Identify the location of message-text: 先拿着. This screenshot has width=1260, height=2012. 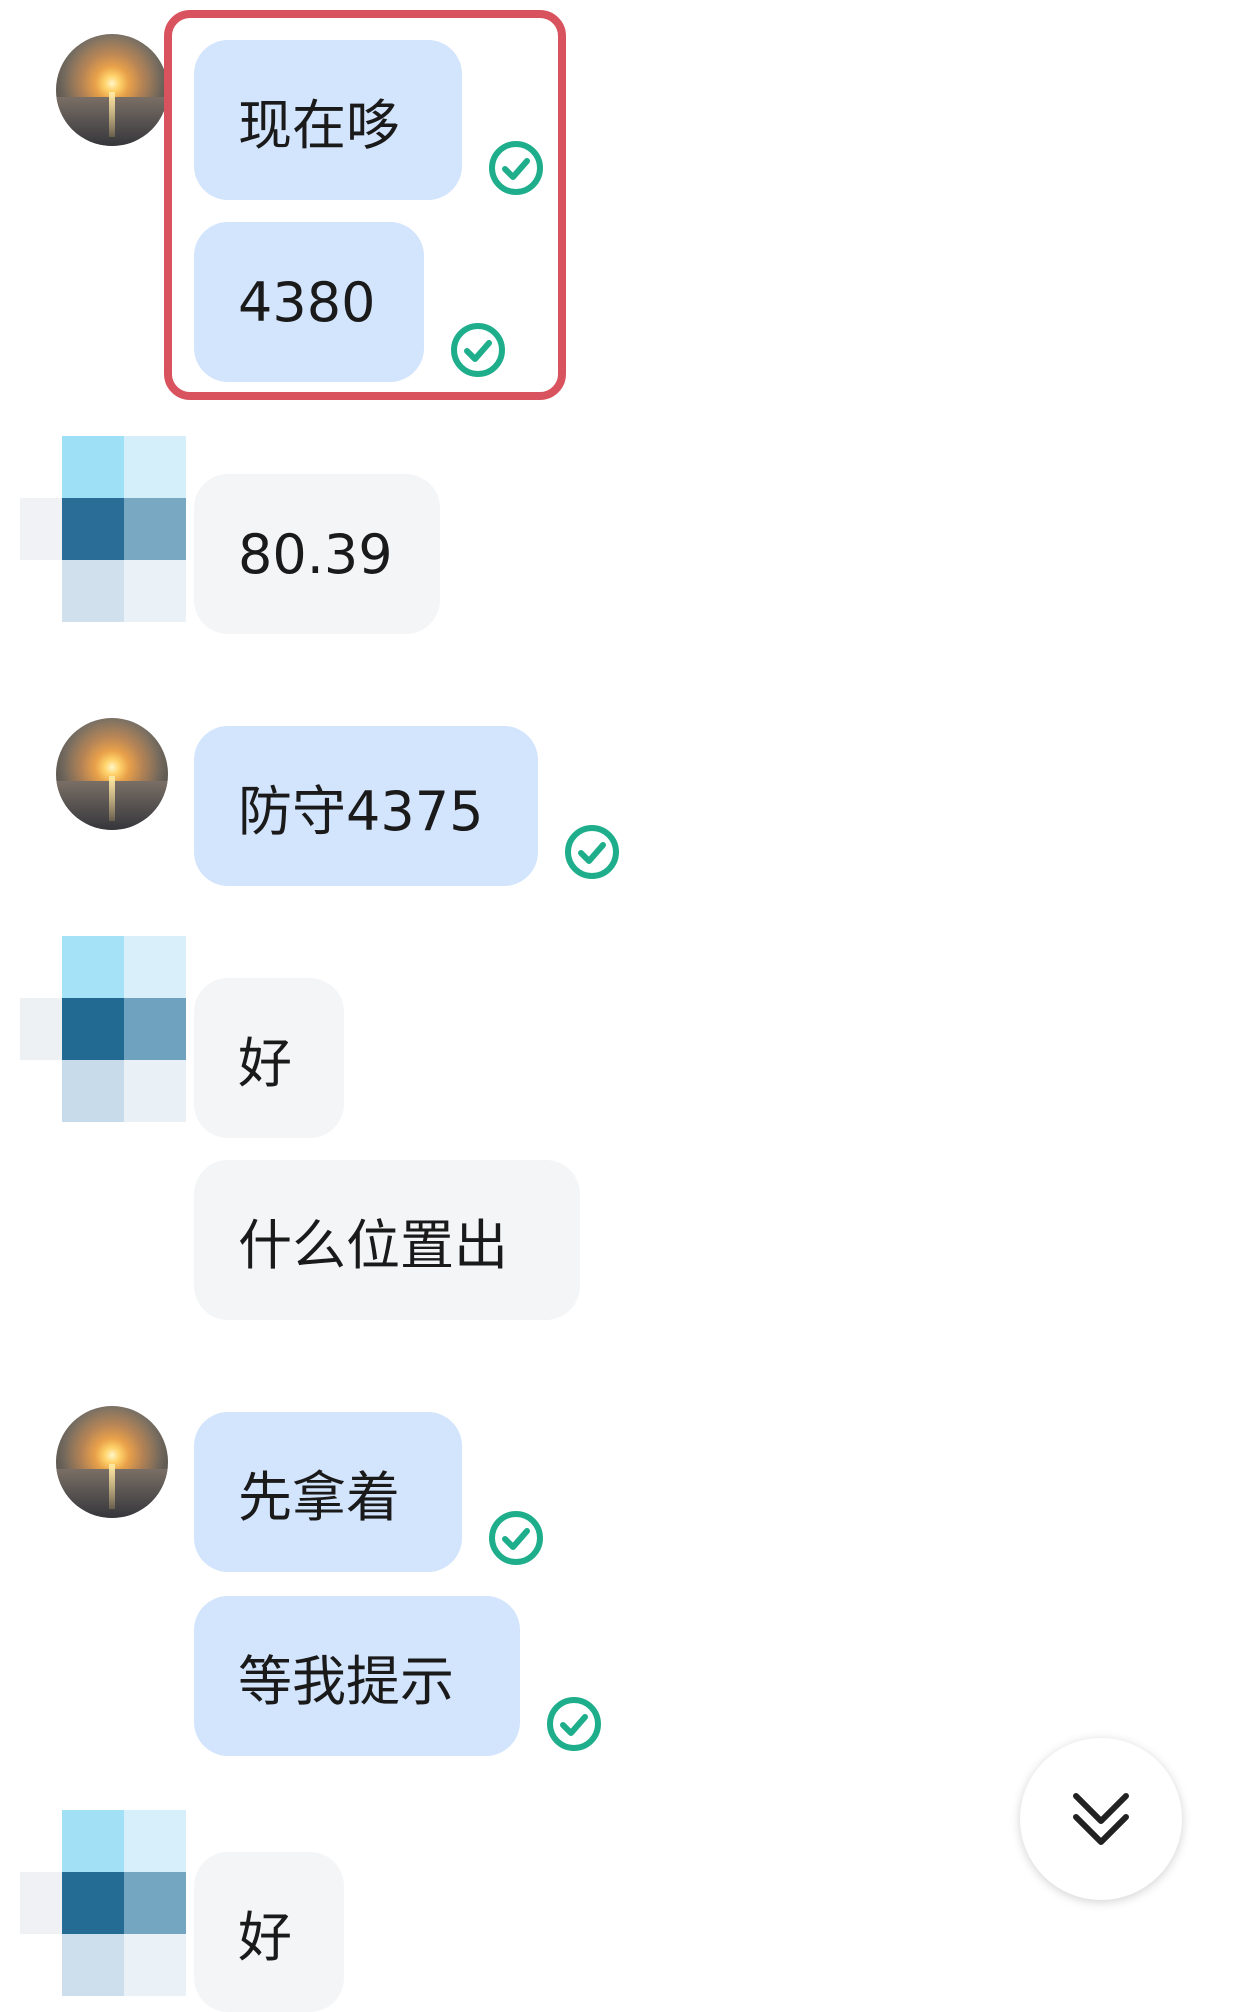
(319, 1497).